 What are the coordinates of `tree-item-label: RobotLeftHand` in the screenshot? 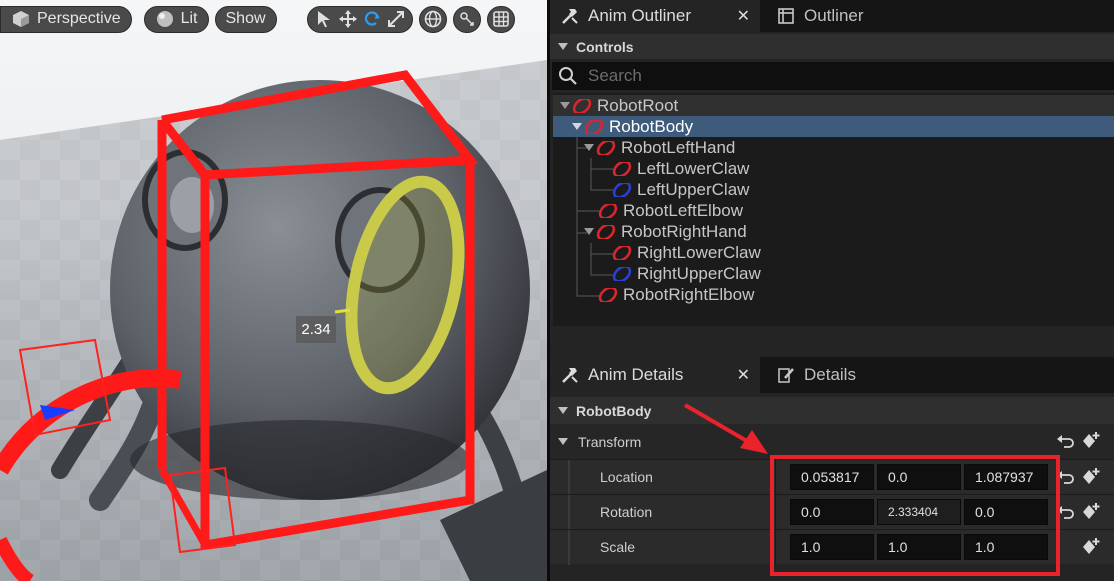 It's located at (678, 147).